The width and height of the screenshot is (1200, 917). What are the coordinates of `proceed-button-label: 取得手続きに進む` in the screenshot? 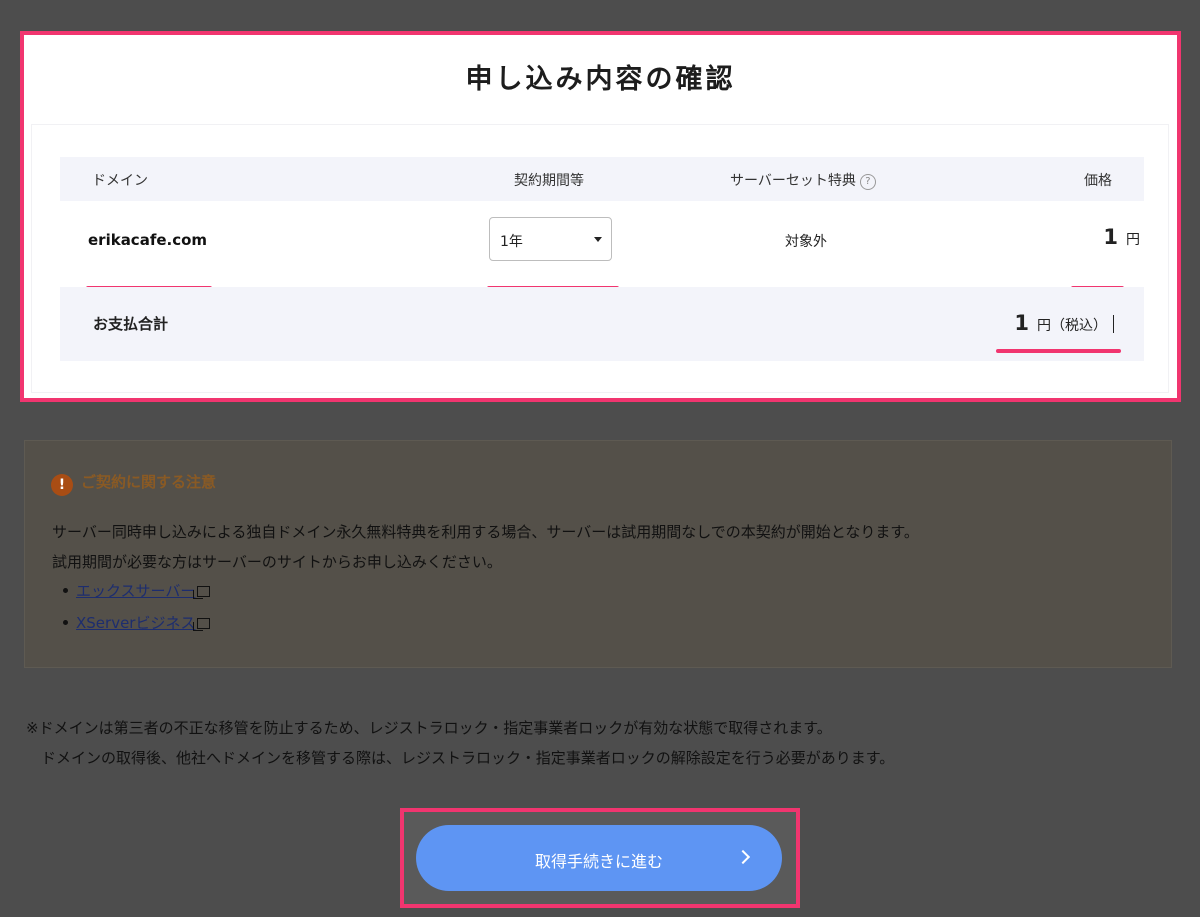 It's located at (598, 861).